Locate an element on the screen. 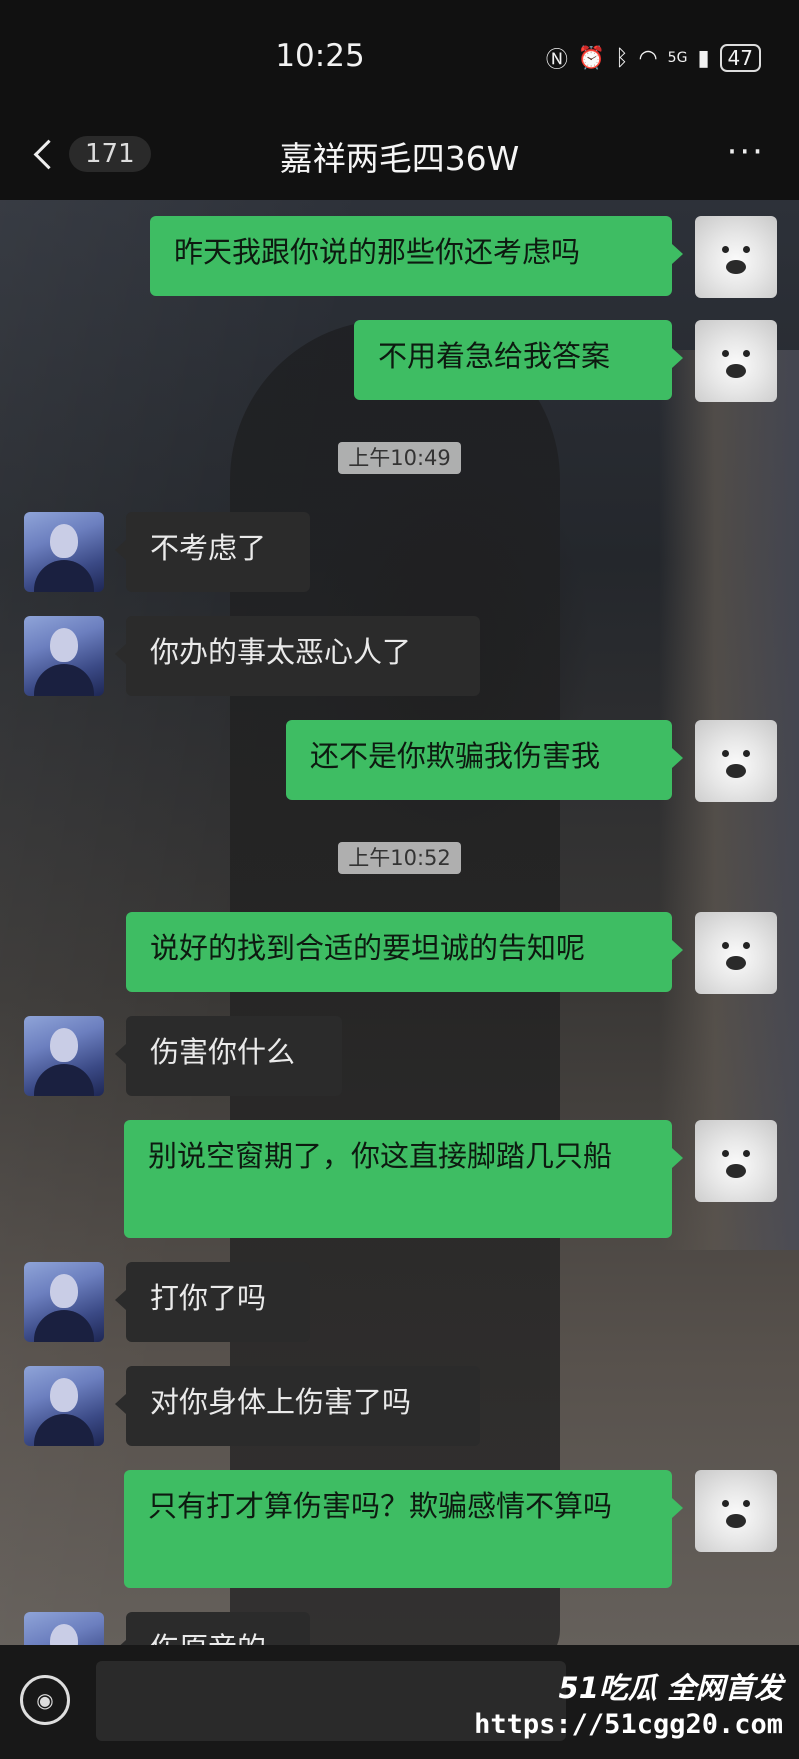 The image size is (799, 1759). status-icons: Ⓝ ⏰ ᛒ ◠ 5G ▮ 47 is located at coordinates (653, 58).